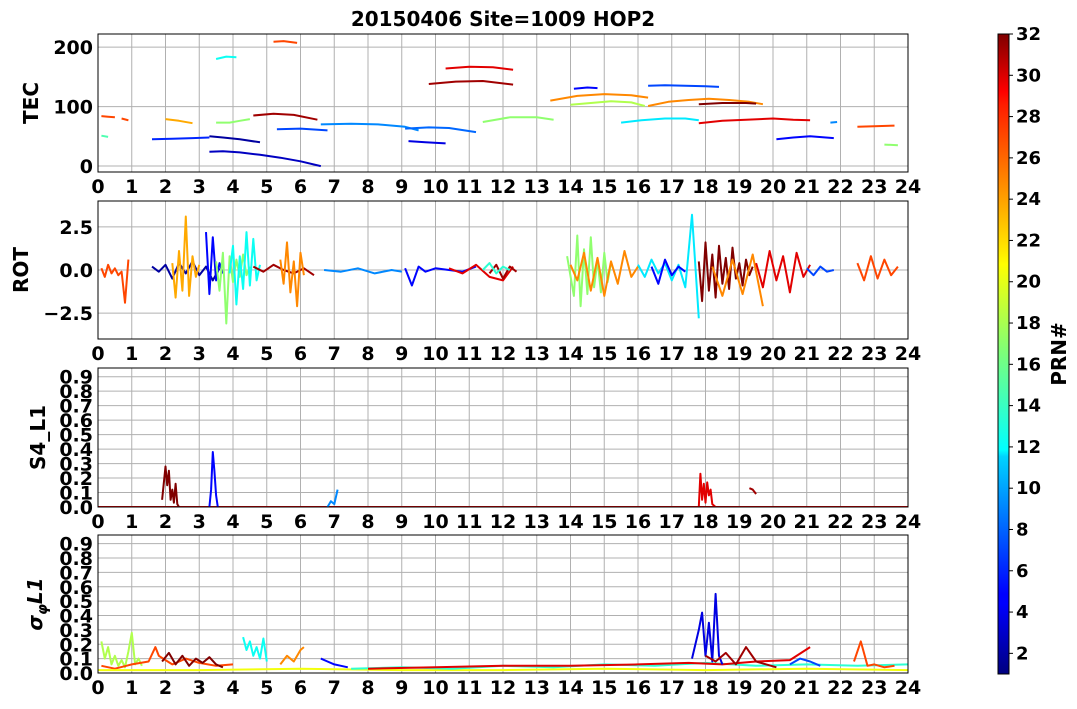  I want to click on x-tick-label: 11, so click(469, 354).